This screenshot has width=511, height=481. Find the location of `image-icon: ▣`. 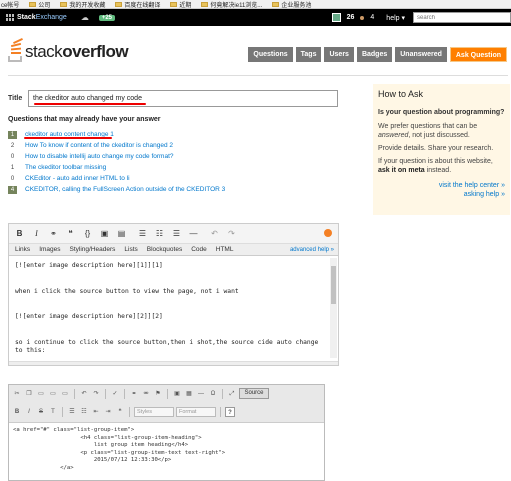

image-icon: ▣ is located at coordinates (104, 233).